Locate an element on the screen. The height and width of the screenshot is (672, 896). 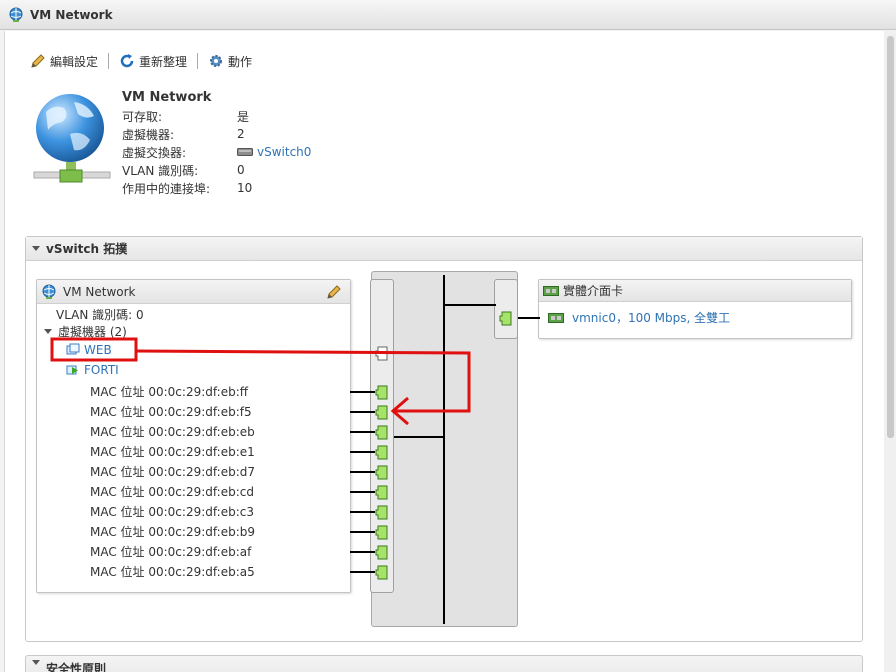
topology-section-header: vSwitch 拓撲 is located at coordinates (444, 249).